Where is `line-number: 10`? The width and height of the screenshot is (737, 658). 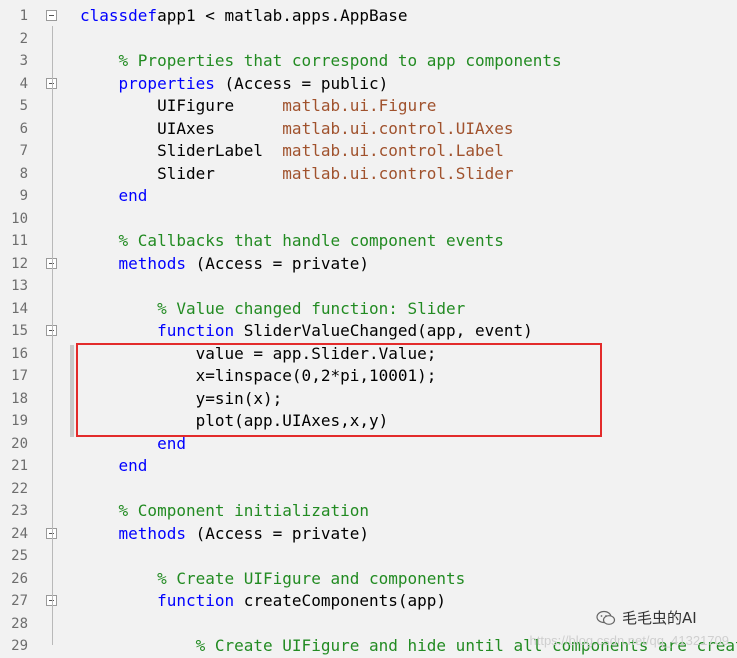
line-number: 10 is located at coordinates (19, 218).